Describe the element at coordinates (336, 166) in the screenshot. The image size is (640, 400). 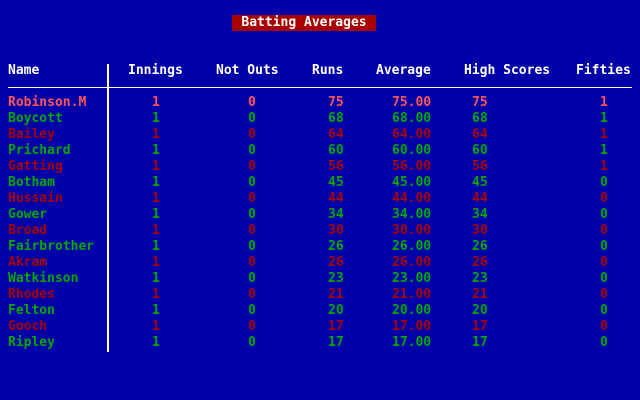
I see `runs-value: 56` at that location.